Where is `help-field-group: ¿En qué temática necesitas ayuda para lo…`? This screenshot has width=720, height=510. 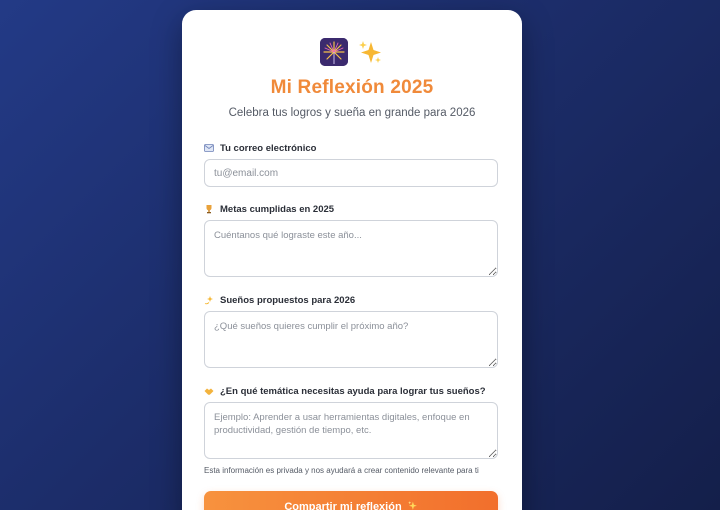
help-field-group: ¿En qué temática necesitas ayuda para lo… is located at coordinates (352, 421).